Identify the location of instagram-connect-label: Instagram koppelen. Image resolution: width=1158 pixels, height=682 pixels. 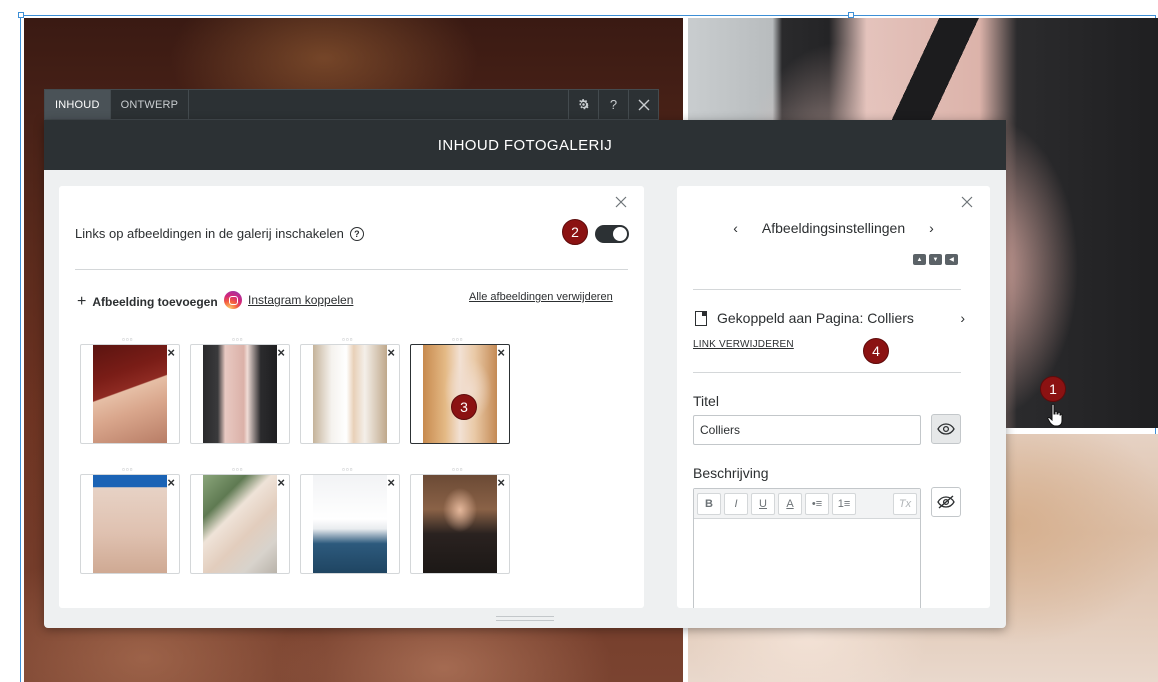
(301, 300).